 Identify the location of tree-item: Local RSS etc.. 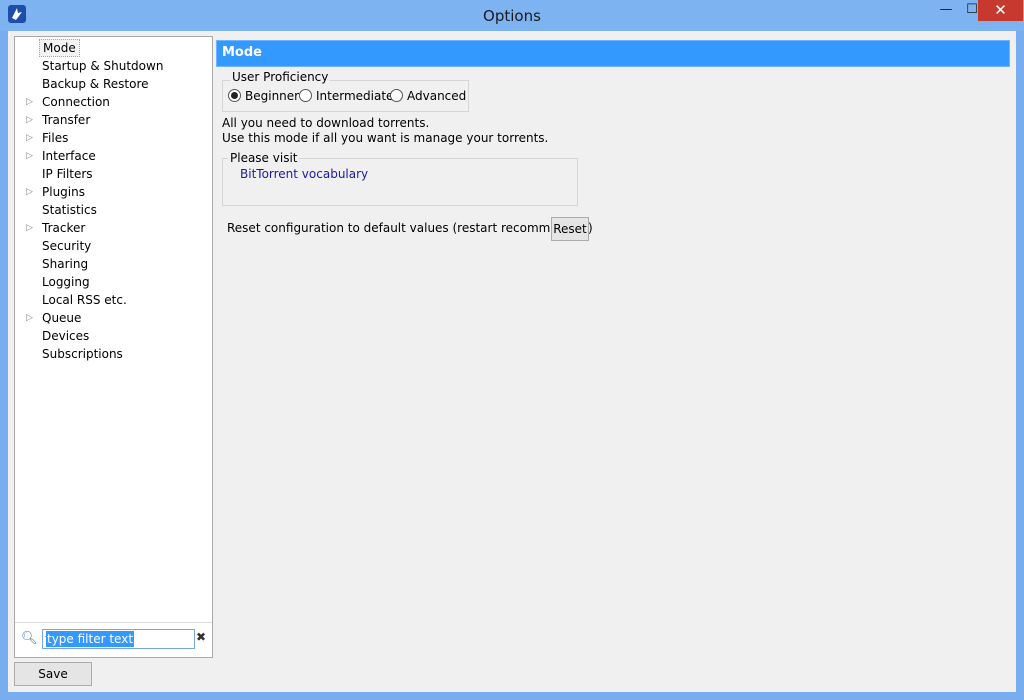
(113, 300).